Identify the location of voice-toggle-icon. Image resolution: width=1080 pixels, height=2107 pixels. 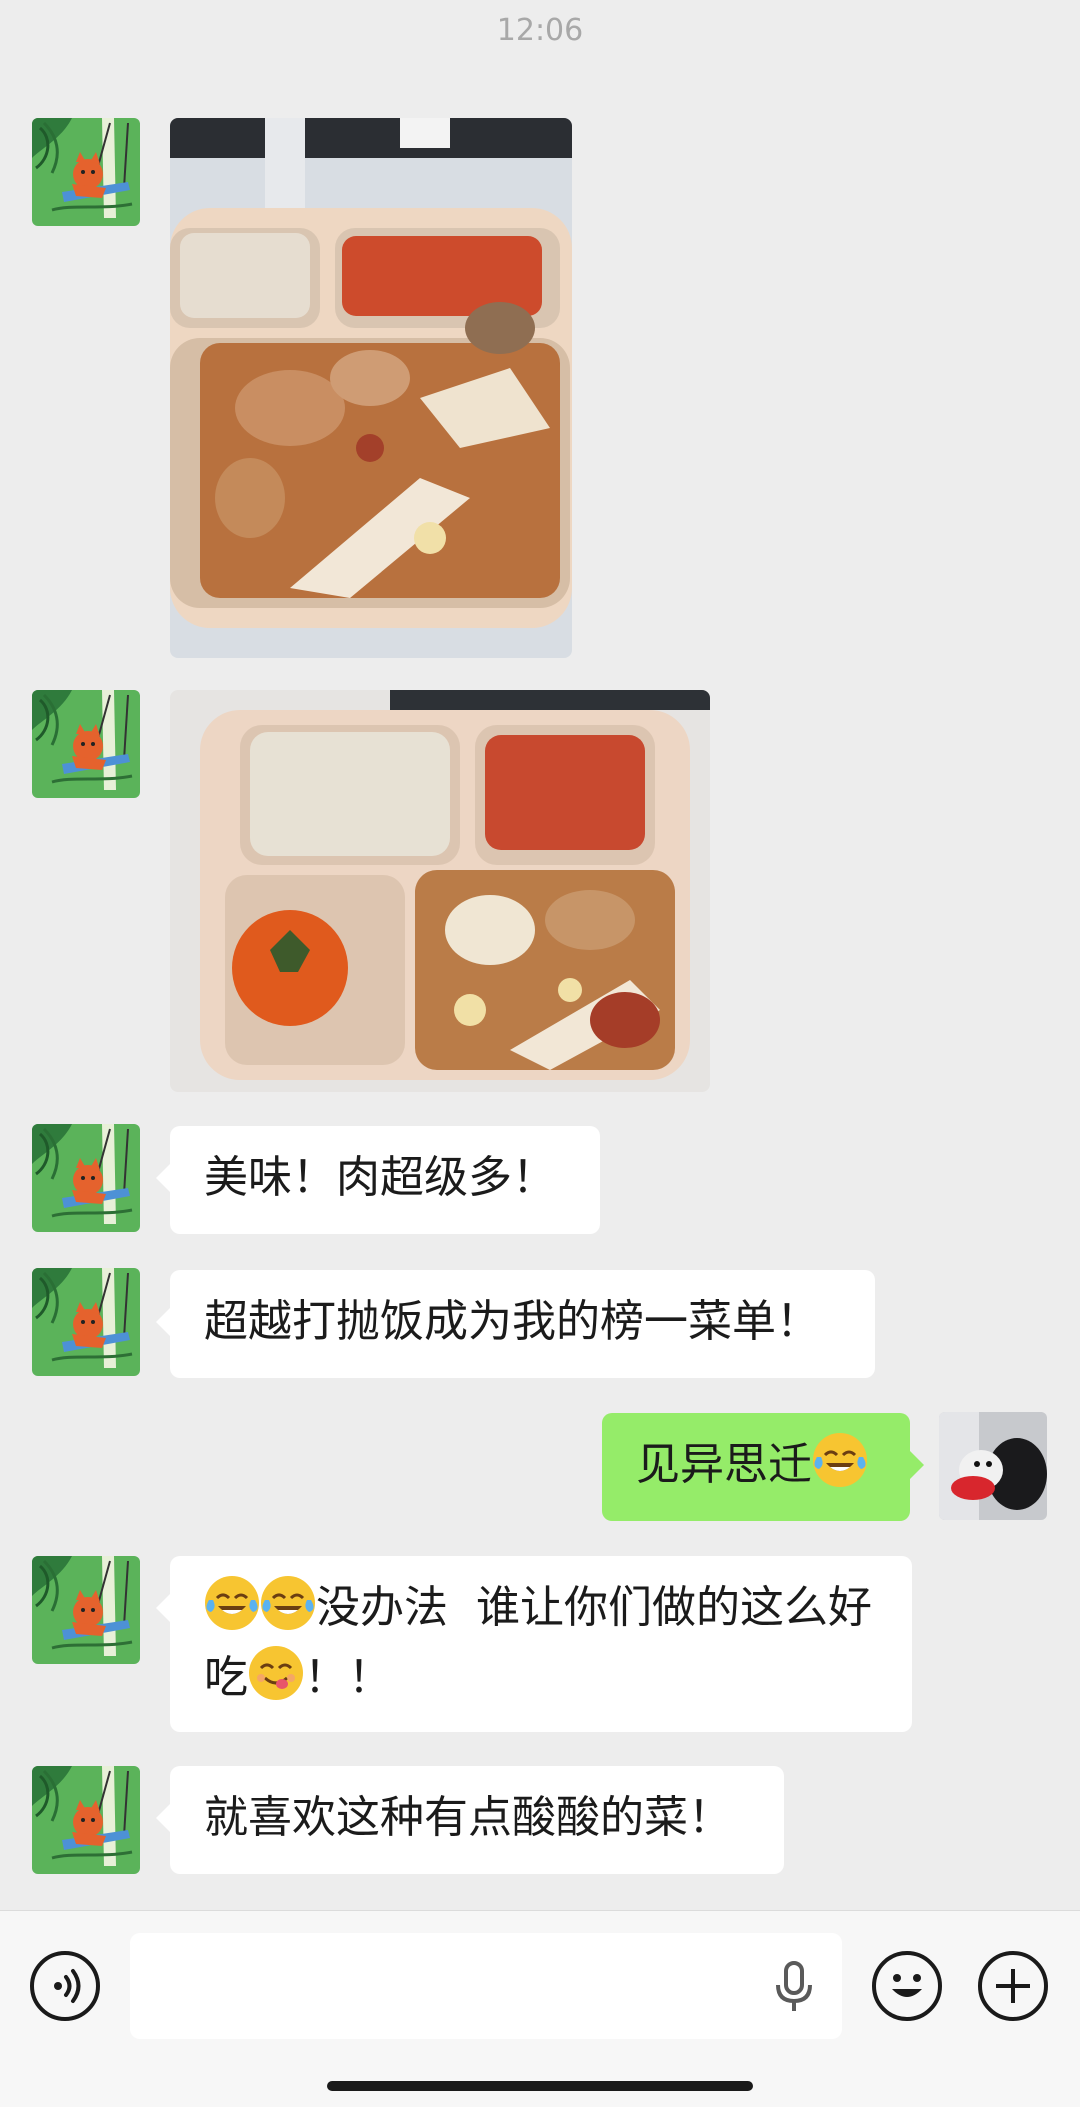
(65, 1986).